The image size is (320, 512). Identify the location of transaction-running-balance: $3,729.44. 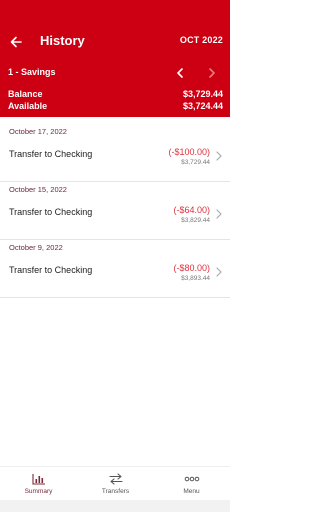
(195, 162).